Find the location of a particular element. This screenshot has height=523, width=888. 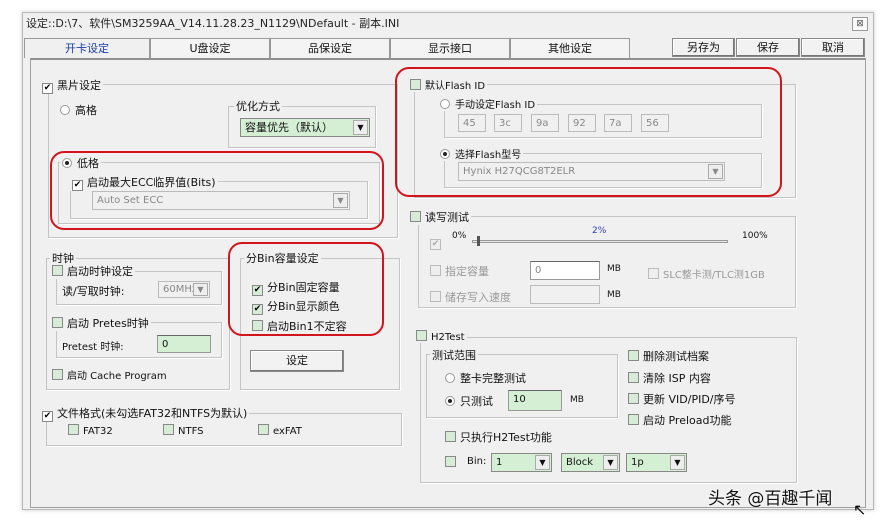

tab-udisk-settings: U盘设定 is located at coordinates (210, 48).